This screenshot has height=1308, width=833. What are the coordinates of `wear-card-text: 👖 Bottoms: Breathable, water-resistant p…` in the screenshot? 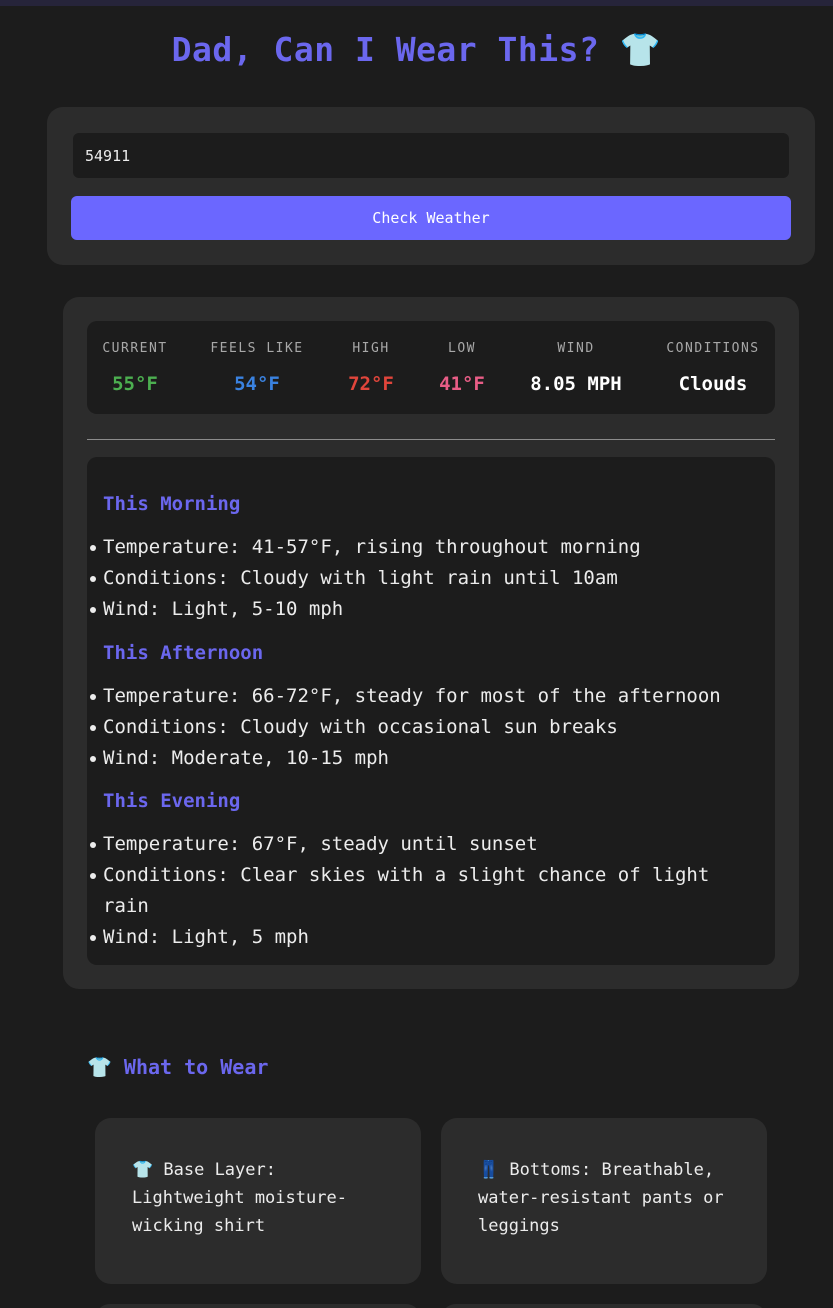 It's located at (601, 1198).